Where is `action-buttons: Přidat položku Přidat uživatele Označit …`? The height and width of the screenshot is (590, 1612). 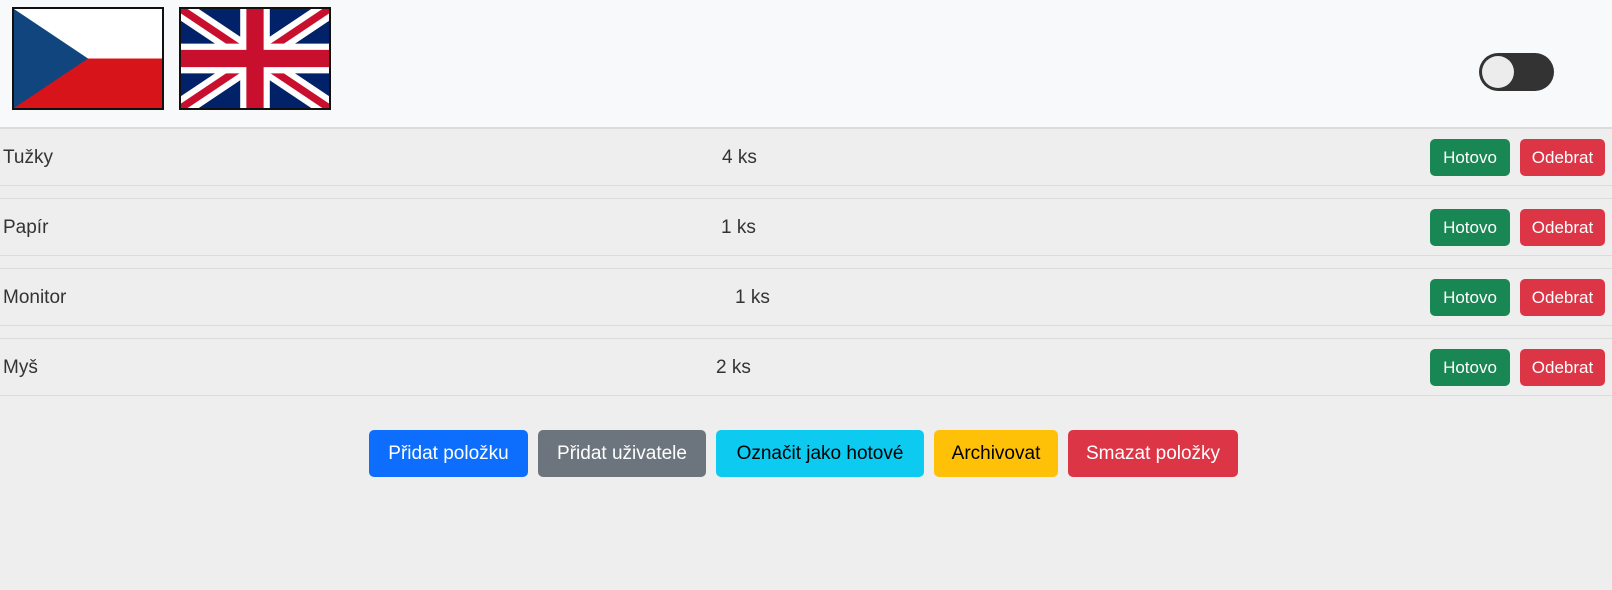
action-buttons: Přidat položku Přidat uživatele Označit … is located at coordinates (803, 453).